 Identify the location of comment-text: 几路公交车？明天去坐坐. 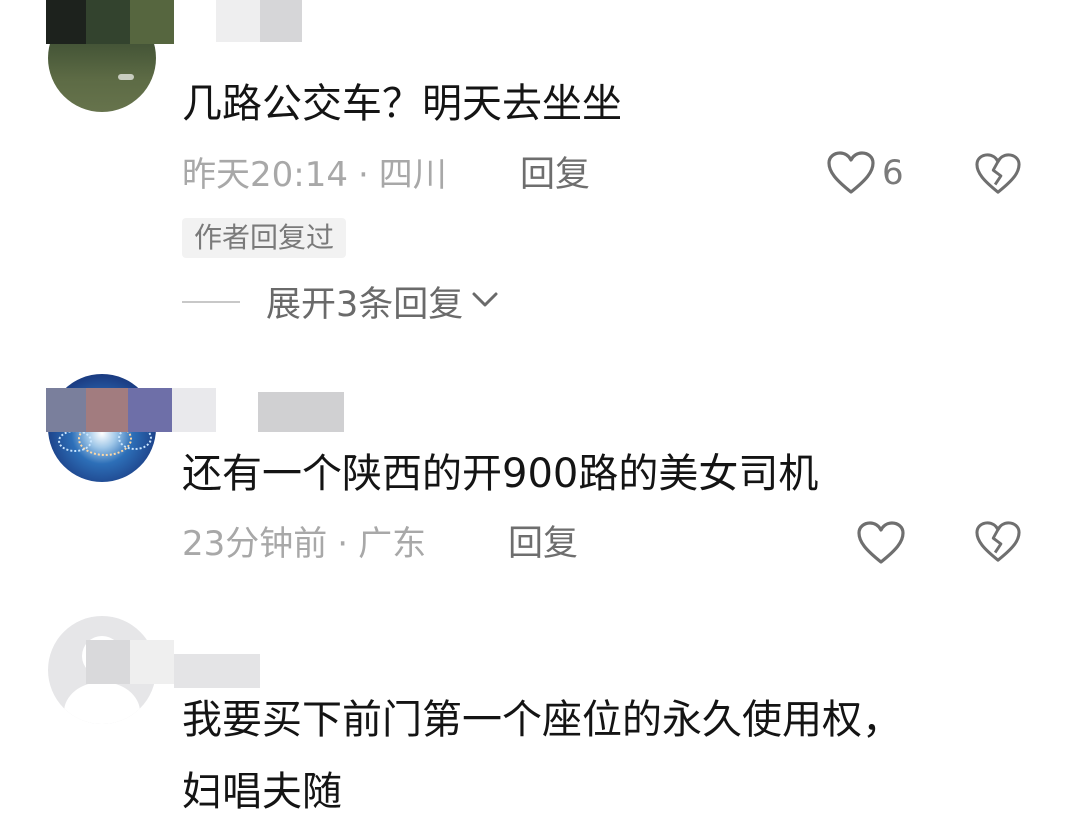
(402, 104).